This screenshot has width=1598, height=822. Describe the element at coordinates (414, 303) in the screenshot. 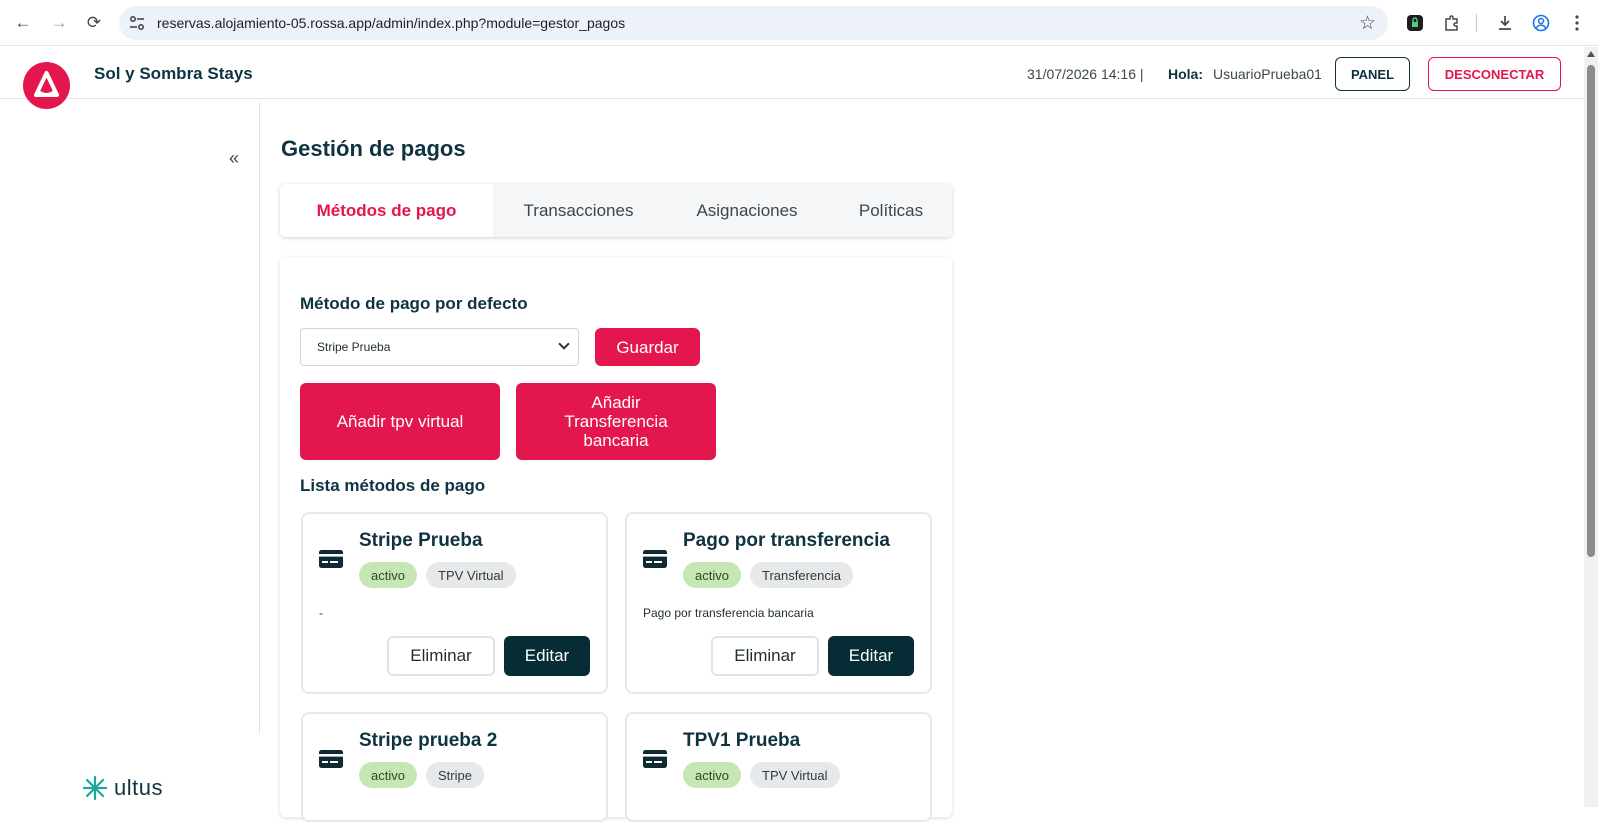

I see `default-method-title: Método de pago por defecto` at that location.